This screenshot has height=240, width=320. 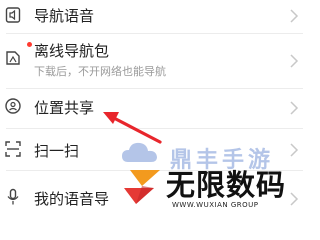 I want to click on scan-icon, so click(x=13, y=149).